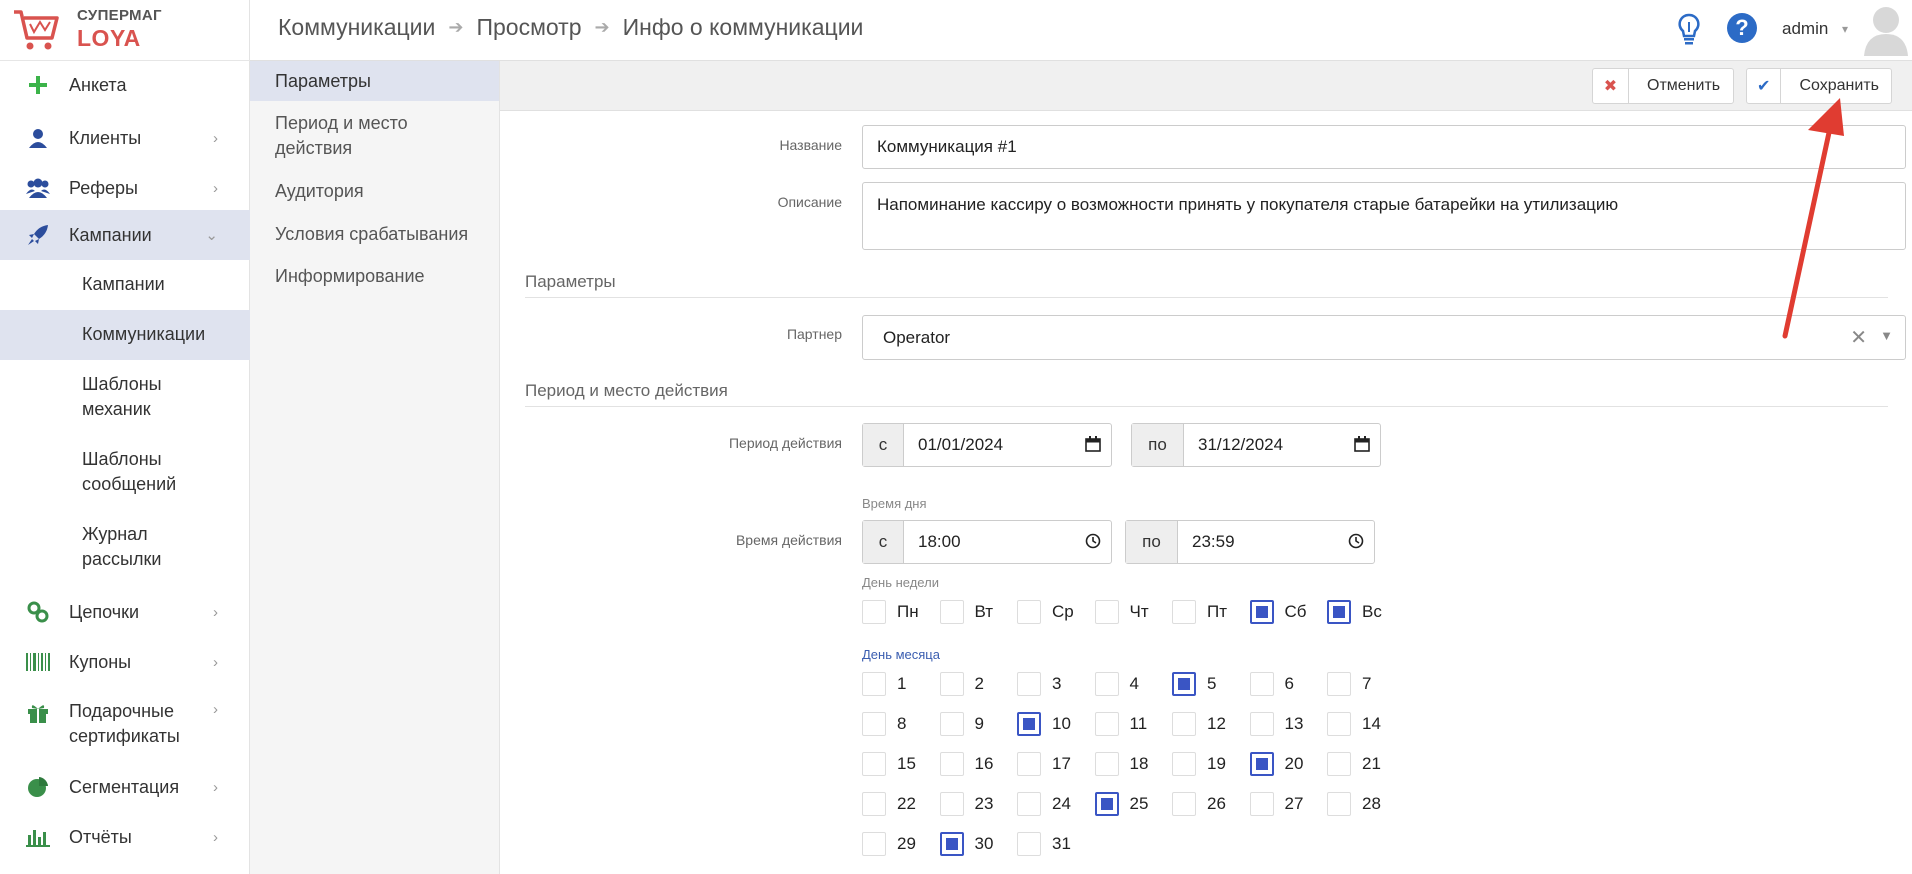 The height and width of the screenshot is (874, 1912). Describe the element at coordinates (125, 837) in the screenshot. I see `sidebar-item-reports: Отчёты ›` at that location.